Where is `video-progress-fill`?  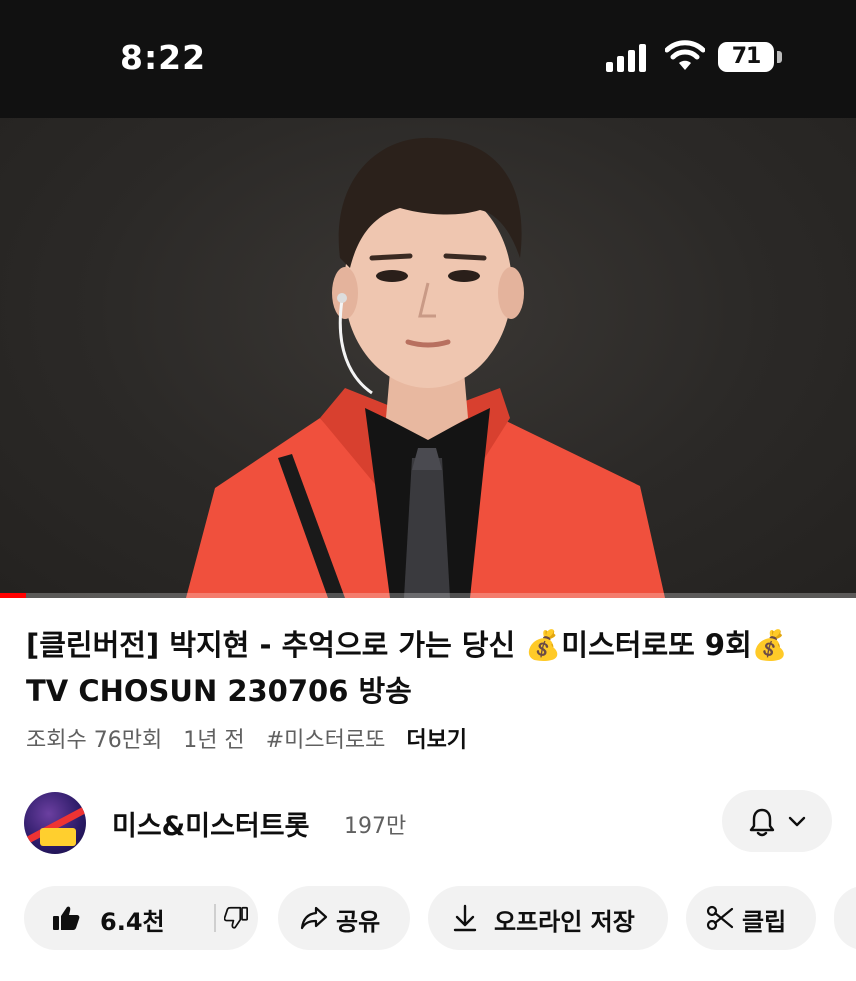 video-progress-fill is located at coordinates (13, 595).